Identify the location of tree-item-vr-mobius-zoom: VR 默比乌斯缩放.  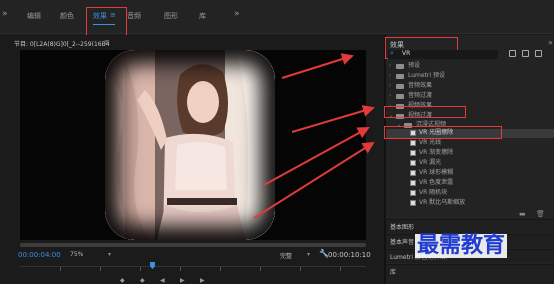
(442, 203).